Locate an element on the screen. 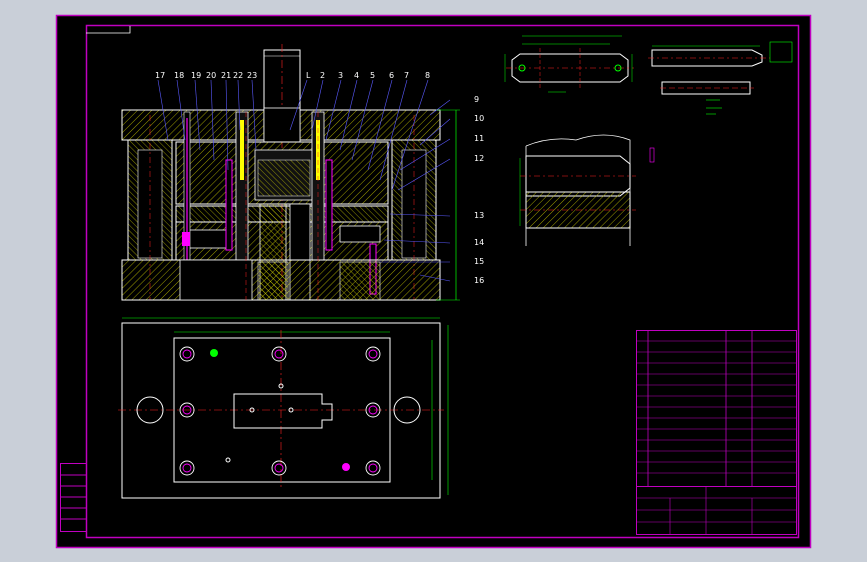 The image size is (867, 562). part-number: 10 is located at coordinates (479, 118).